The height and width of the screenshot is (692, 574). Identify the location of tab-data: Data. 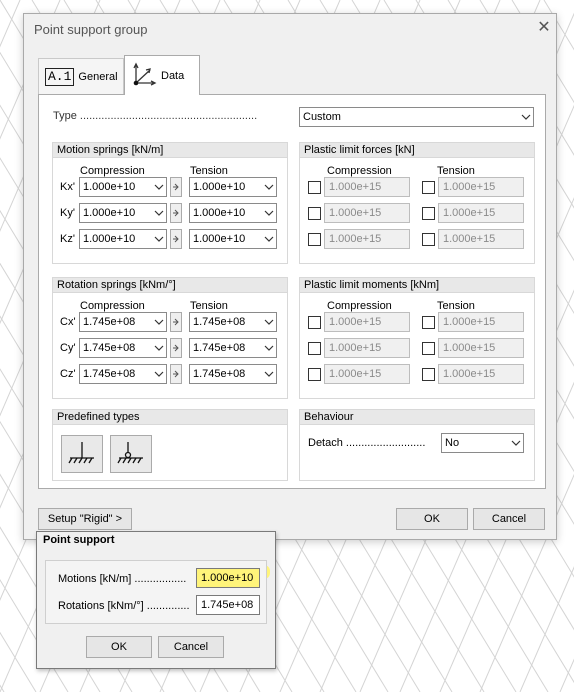
(162, 75).